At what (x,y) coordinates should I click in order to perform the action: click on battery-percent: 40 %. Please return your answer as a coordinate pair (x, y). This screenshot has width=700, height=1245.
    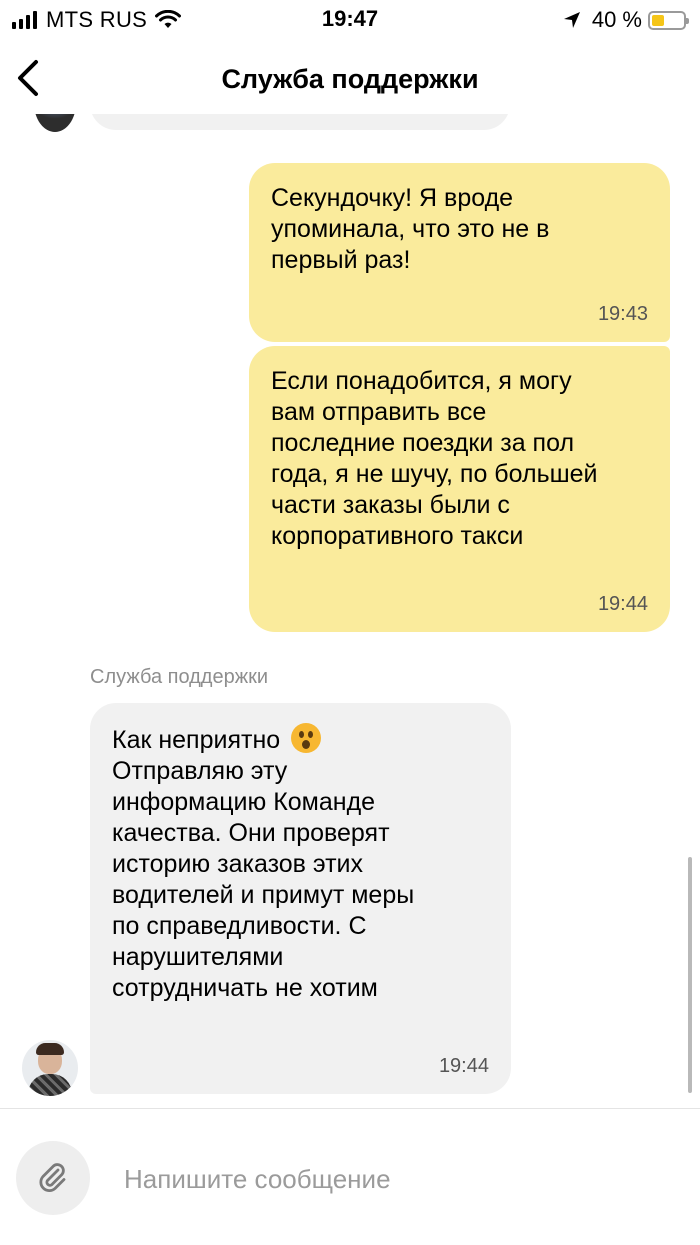
    Looking at the image, I should click on (616, 19).